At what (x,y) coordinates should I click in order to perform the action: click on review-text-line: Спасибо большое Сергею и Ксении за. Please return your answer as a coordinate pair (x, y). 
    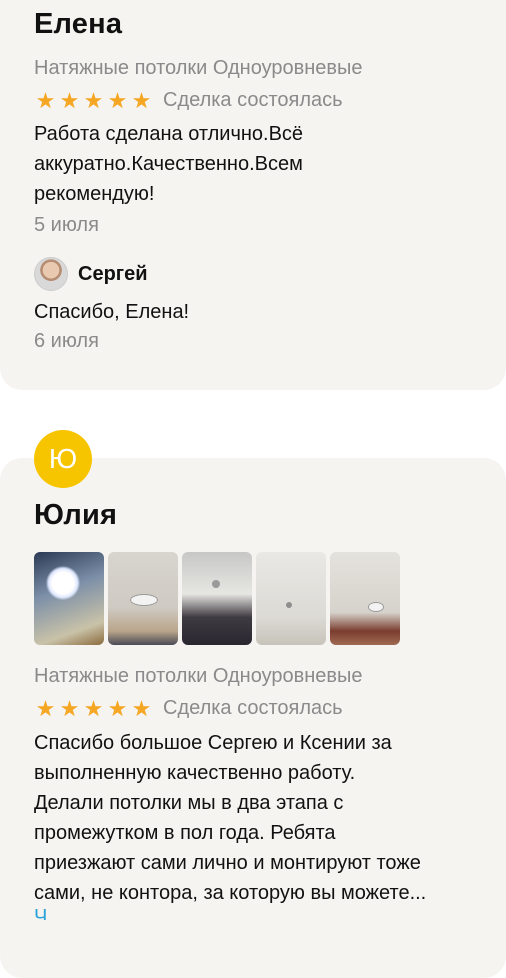
    Looking at the image, I should click on (213, 743).